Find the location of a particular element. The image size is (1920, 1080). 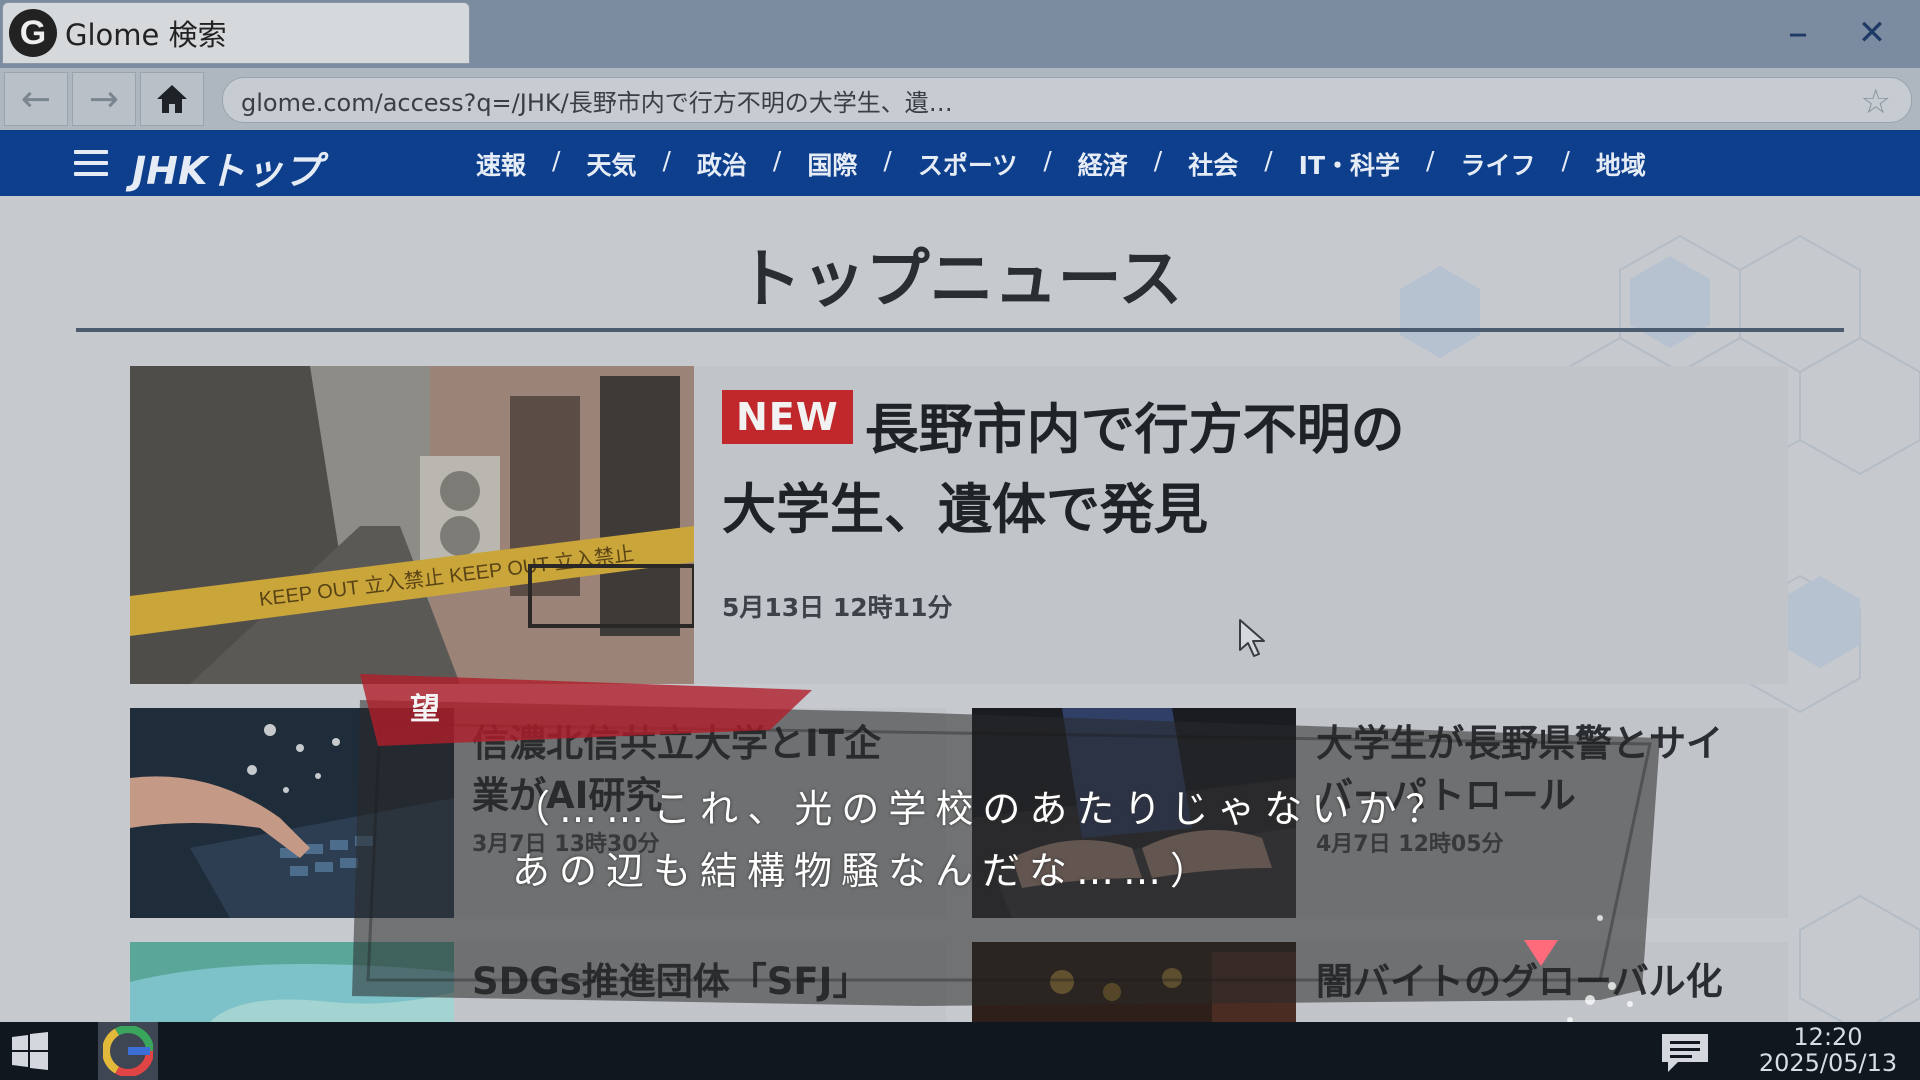

tab-title: Glome 検索 is located at coordinates (146, 35).